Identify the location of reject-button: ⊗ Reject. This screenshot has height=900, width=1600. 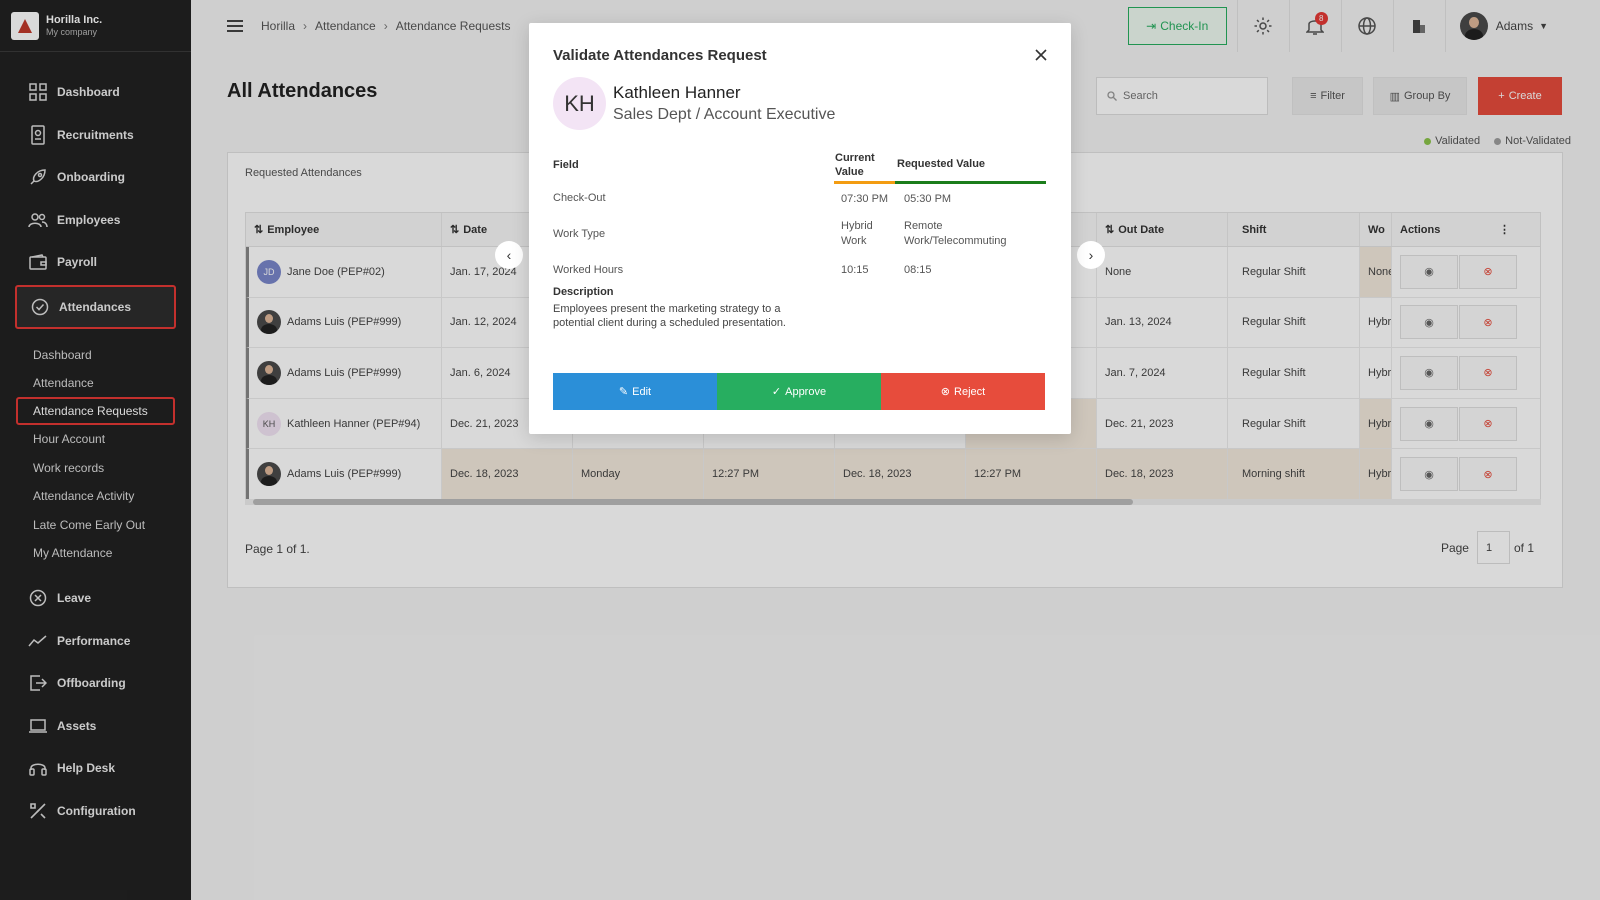
(963, 391).